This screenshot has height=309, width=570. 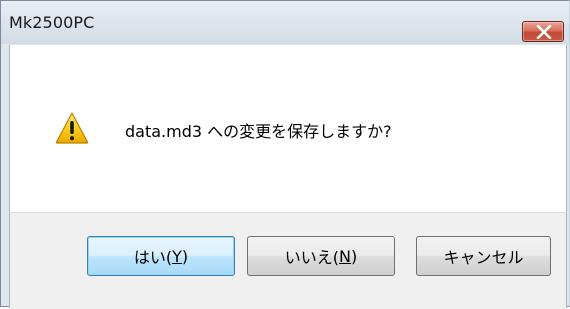 What do you see at coordinates (177, 256) in the screenshot?
I see `yes-button-accelerator: Y` at bounding box center [177, 256].